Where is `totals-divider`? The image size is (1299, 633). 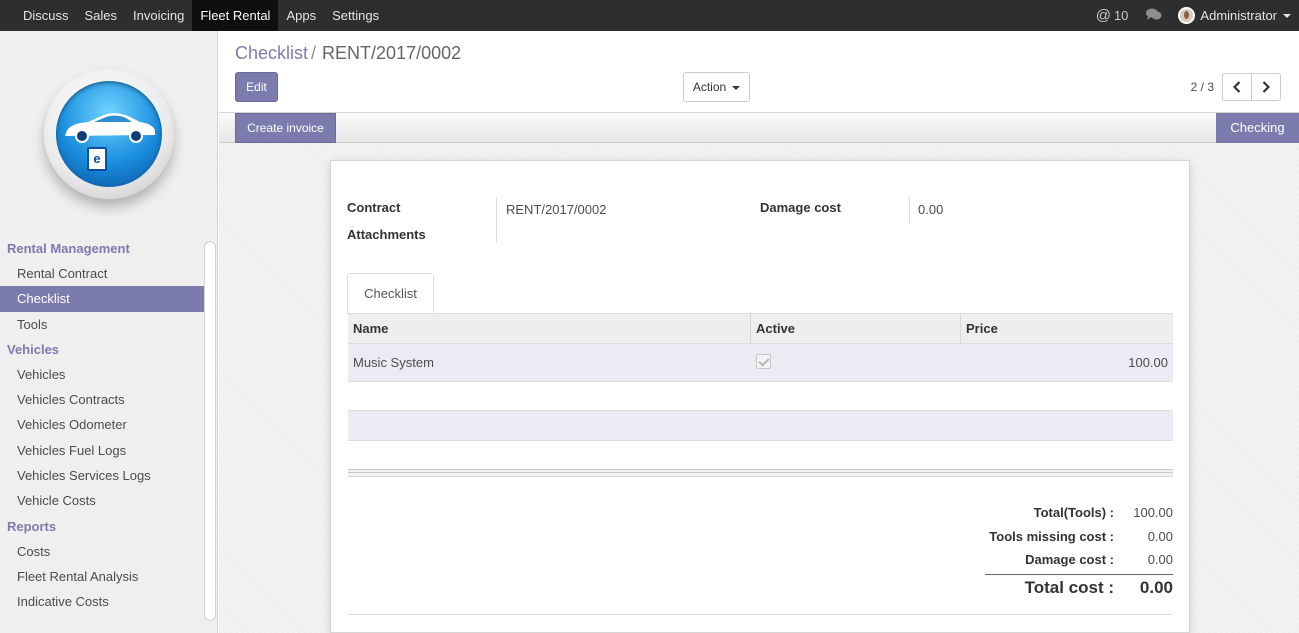
totals-divider is located at coordinates (1079, 574).